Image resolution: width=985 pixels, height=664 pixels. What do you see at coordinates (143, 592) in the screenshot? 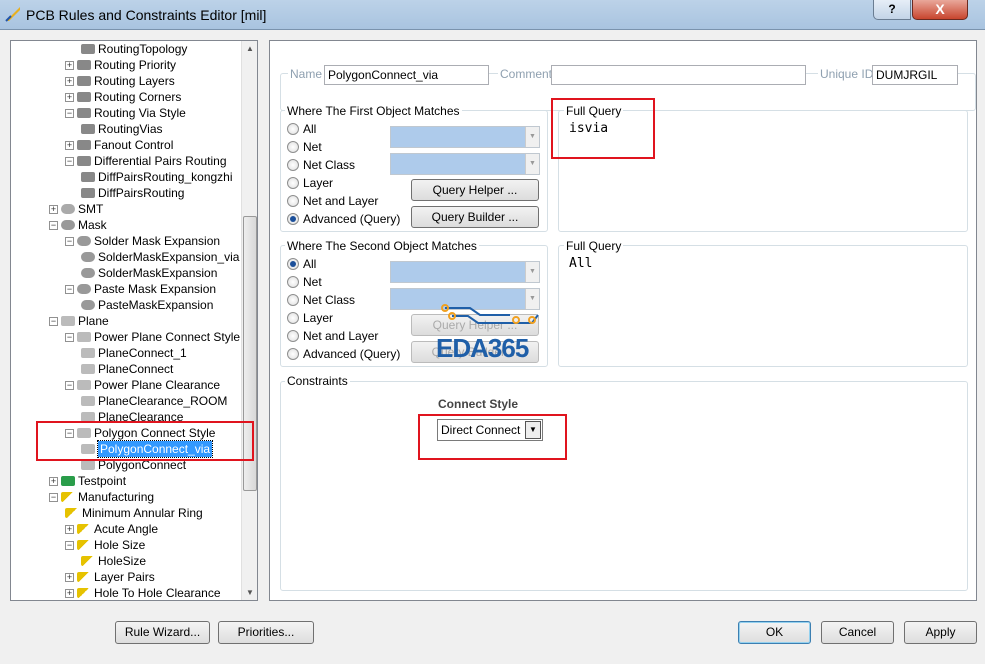
I see `tree-item: + Hole To Hole Clearance` at bounding box center [143, 592].